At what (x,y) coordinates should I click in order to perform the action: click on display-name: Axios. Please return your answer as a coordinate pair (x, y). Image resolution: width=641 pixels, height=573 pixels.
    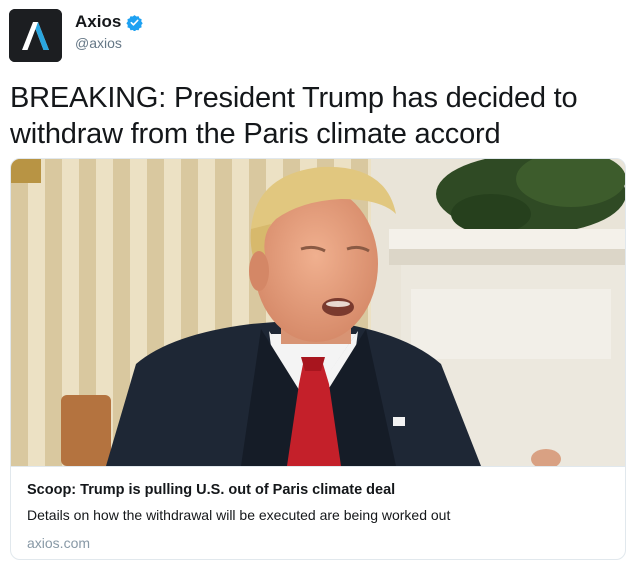
    Looking at the image, I should click on (98, 22).